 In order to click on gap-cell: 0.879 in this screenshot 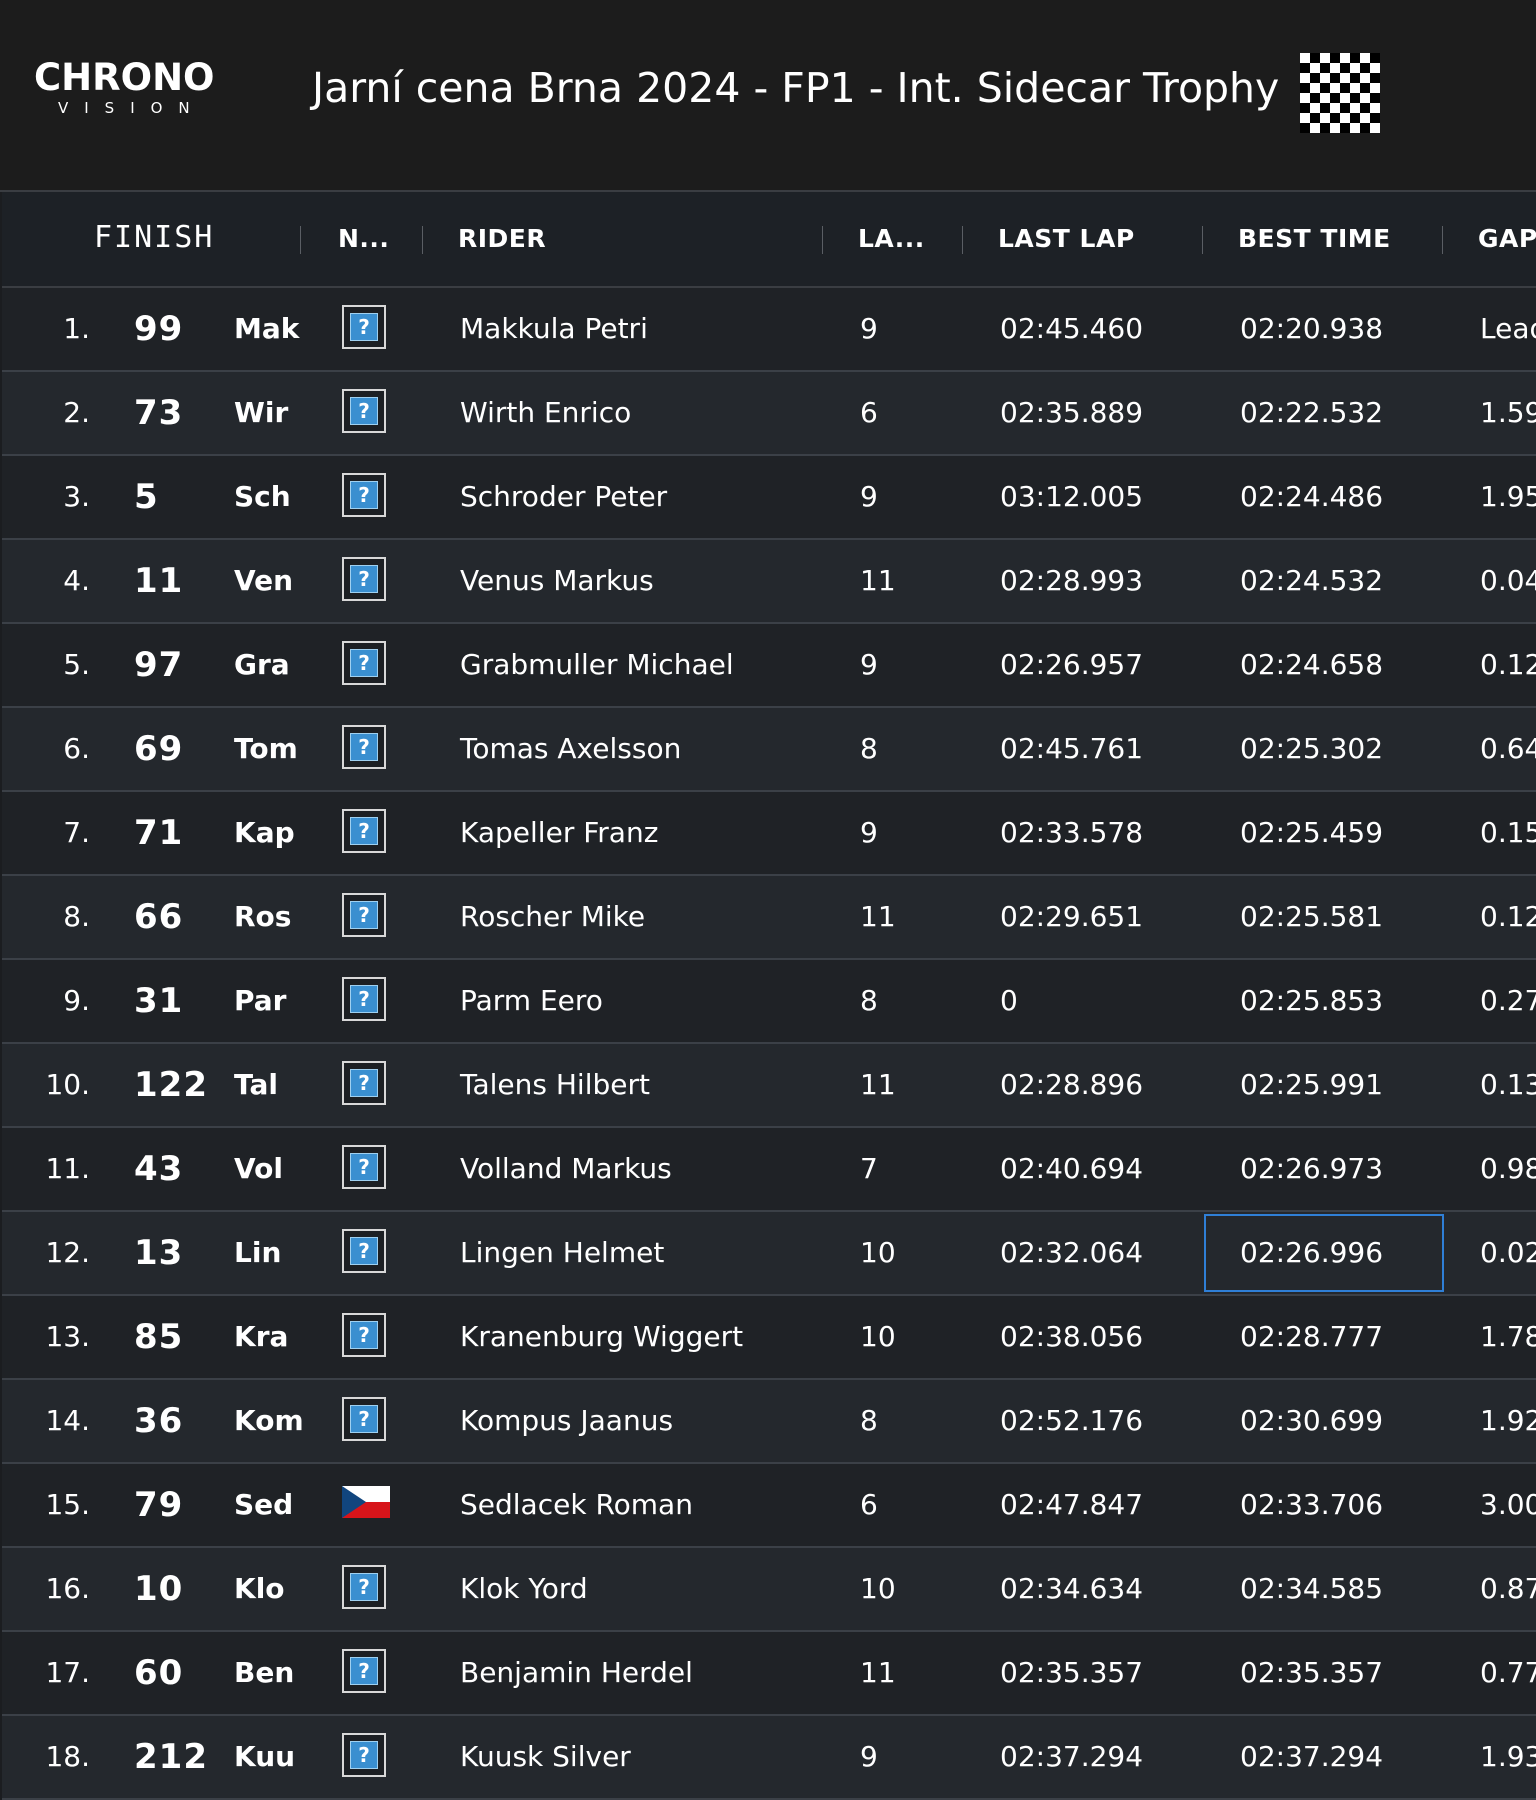, I will do `click(1508, 1588)`.